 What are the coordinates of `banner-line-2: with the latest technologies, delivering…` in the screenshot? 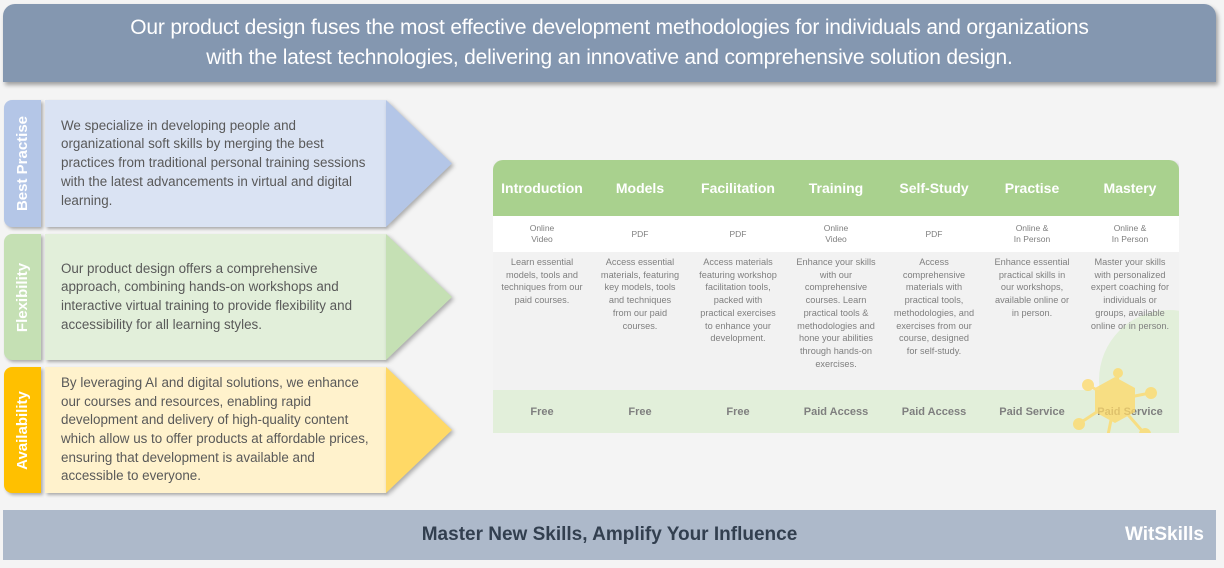 It's located at (609, 57).